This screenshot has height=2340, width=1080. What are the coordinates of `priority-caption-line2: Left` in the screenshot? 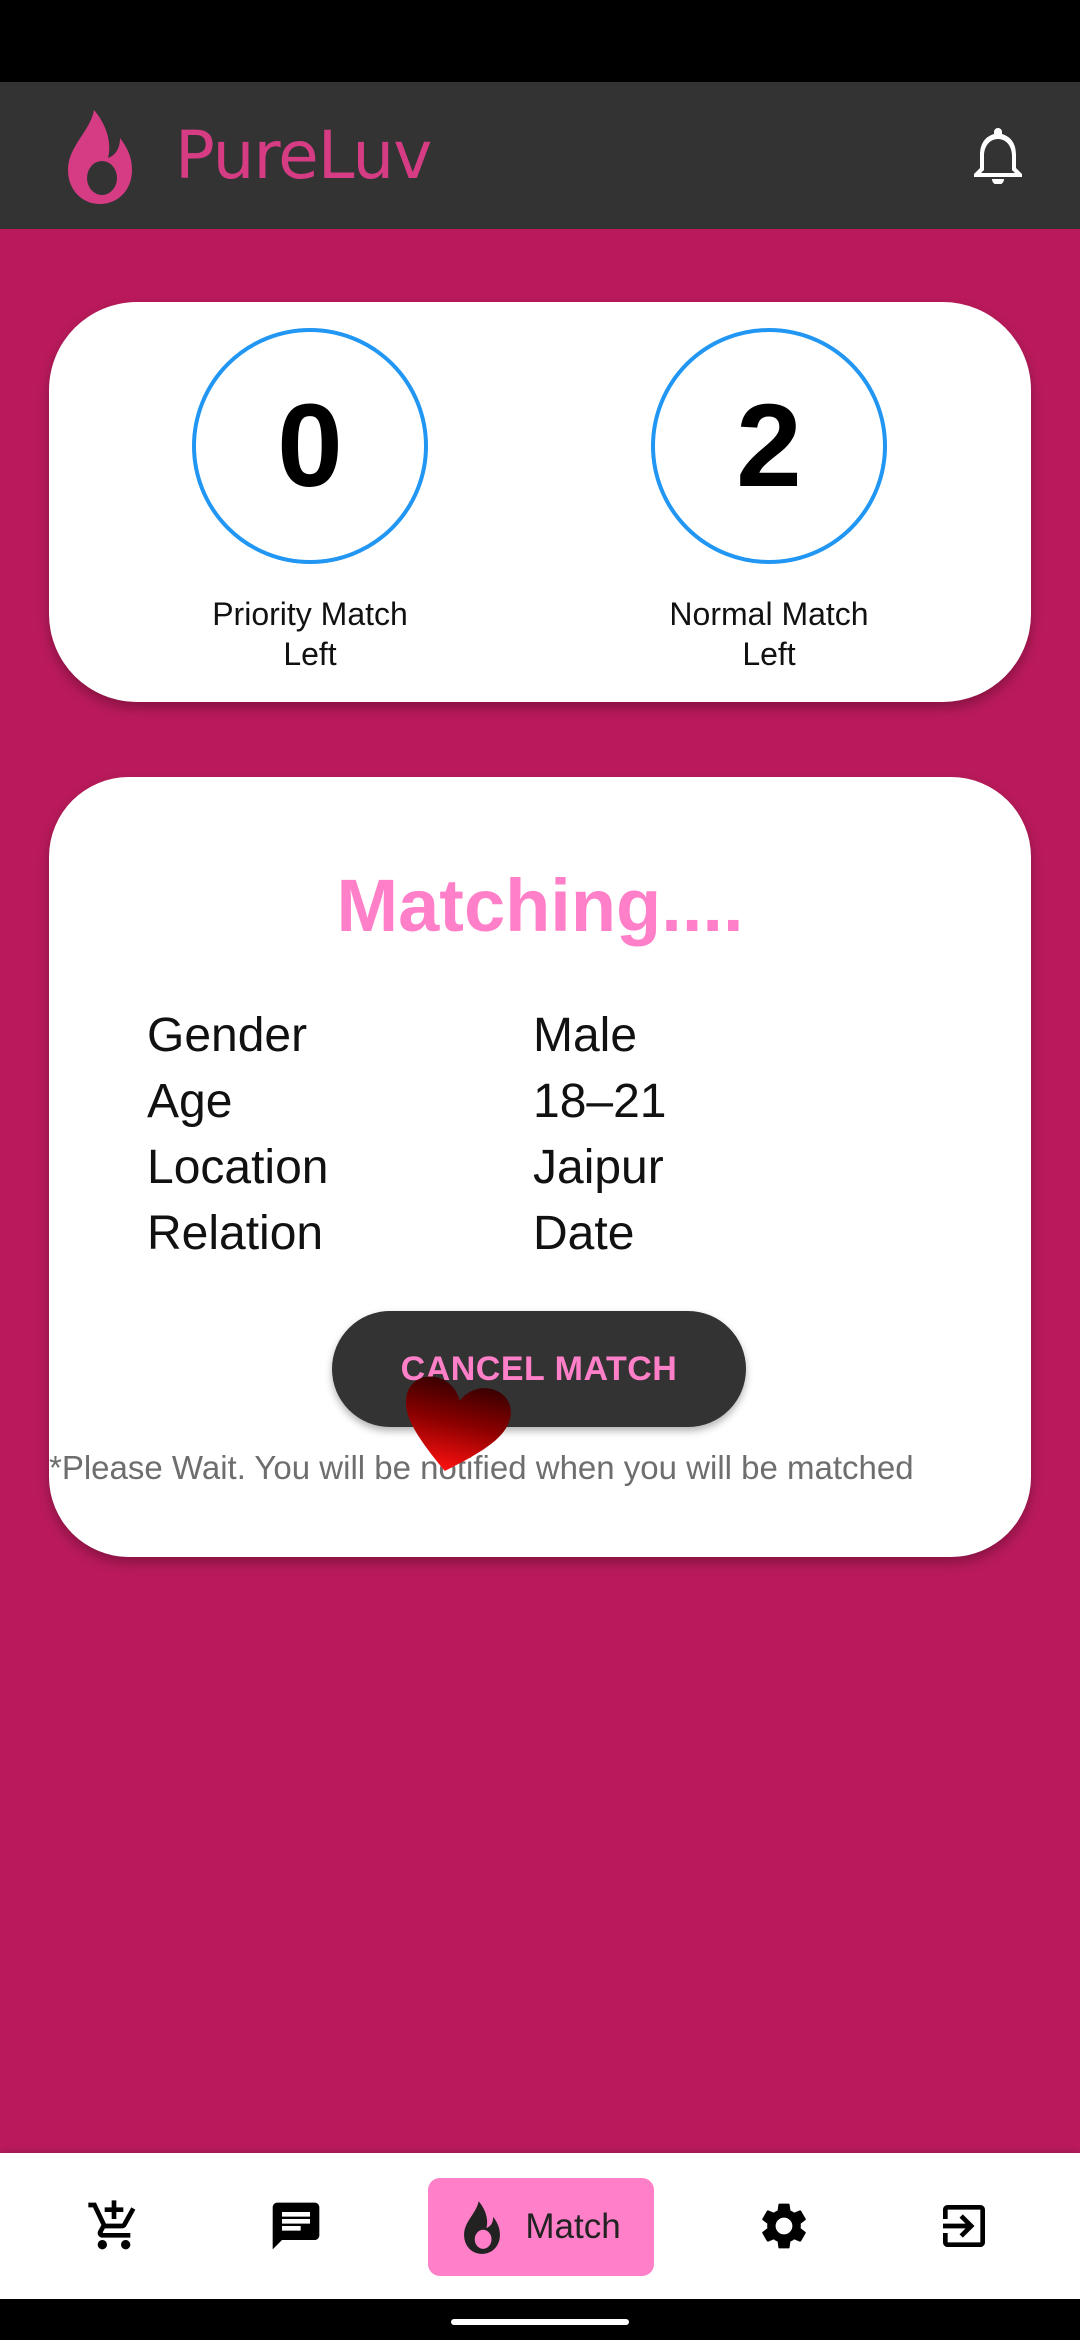 It's located at (310, 654).